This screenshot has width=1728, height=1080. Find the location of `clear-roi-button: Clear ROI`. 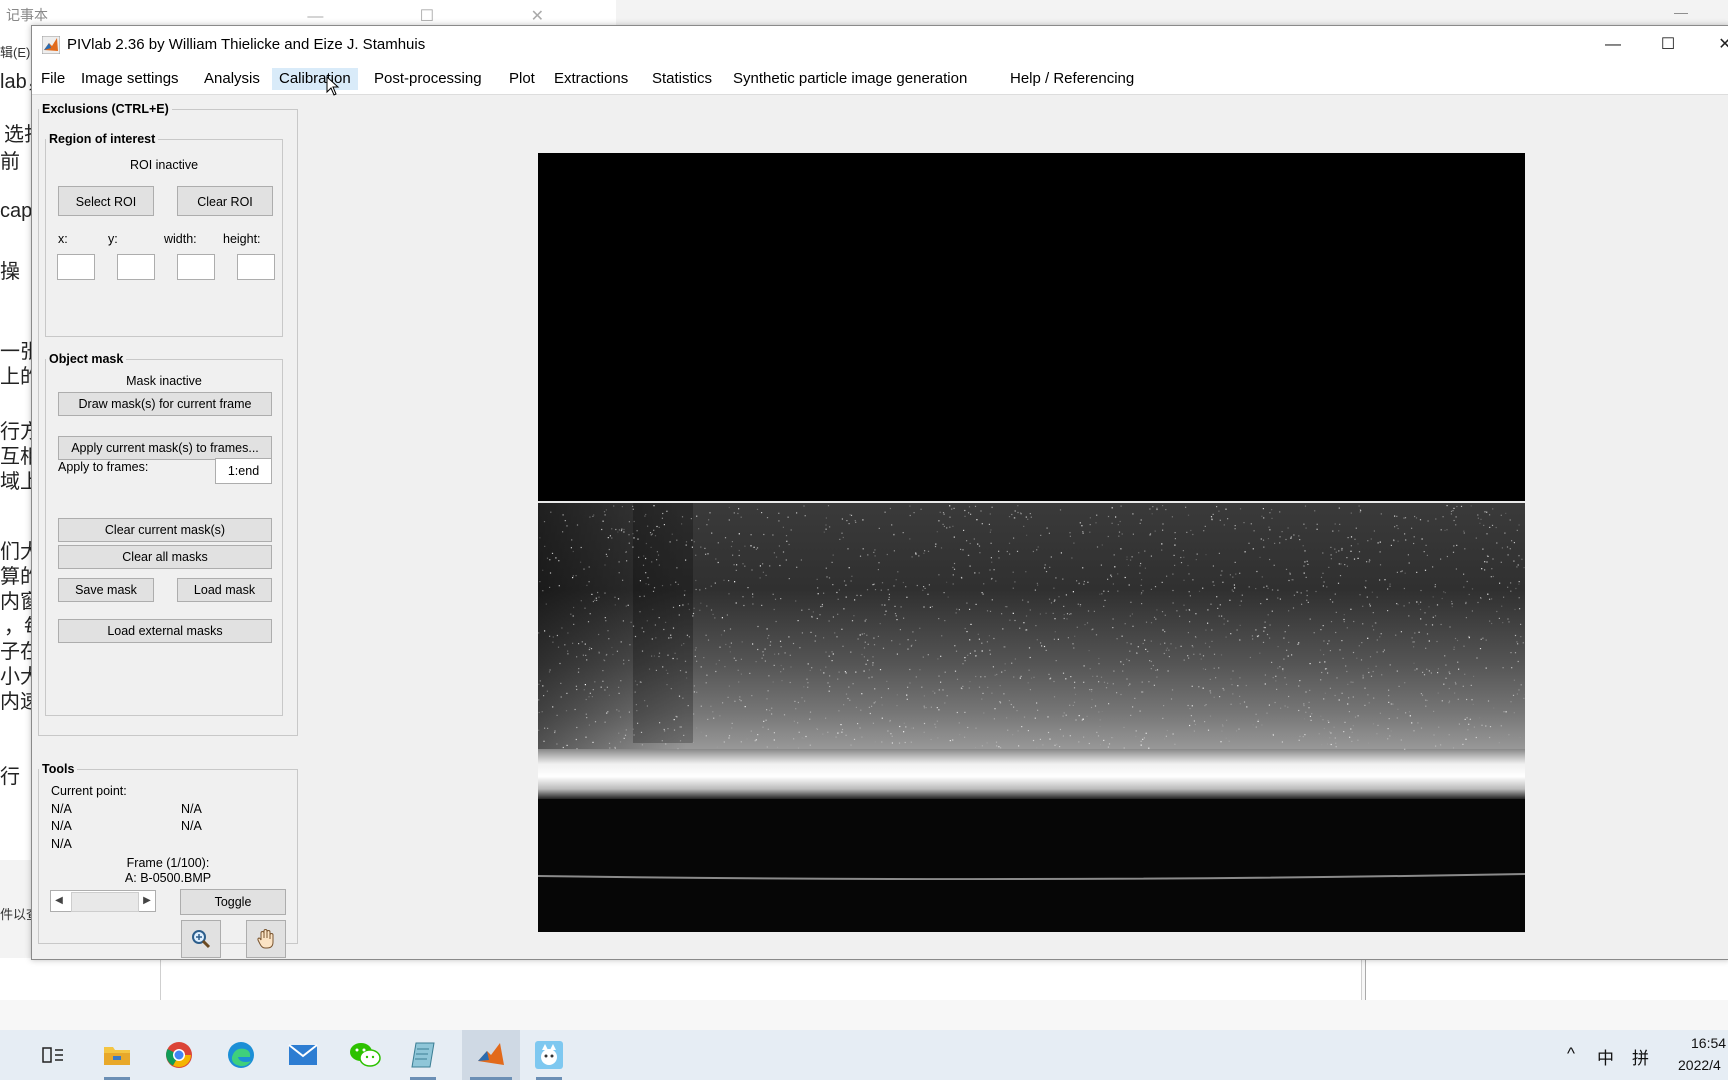

clear-roi-button: Clear ROI is located at coordinates (225, 201).